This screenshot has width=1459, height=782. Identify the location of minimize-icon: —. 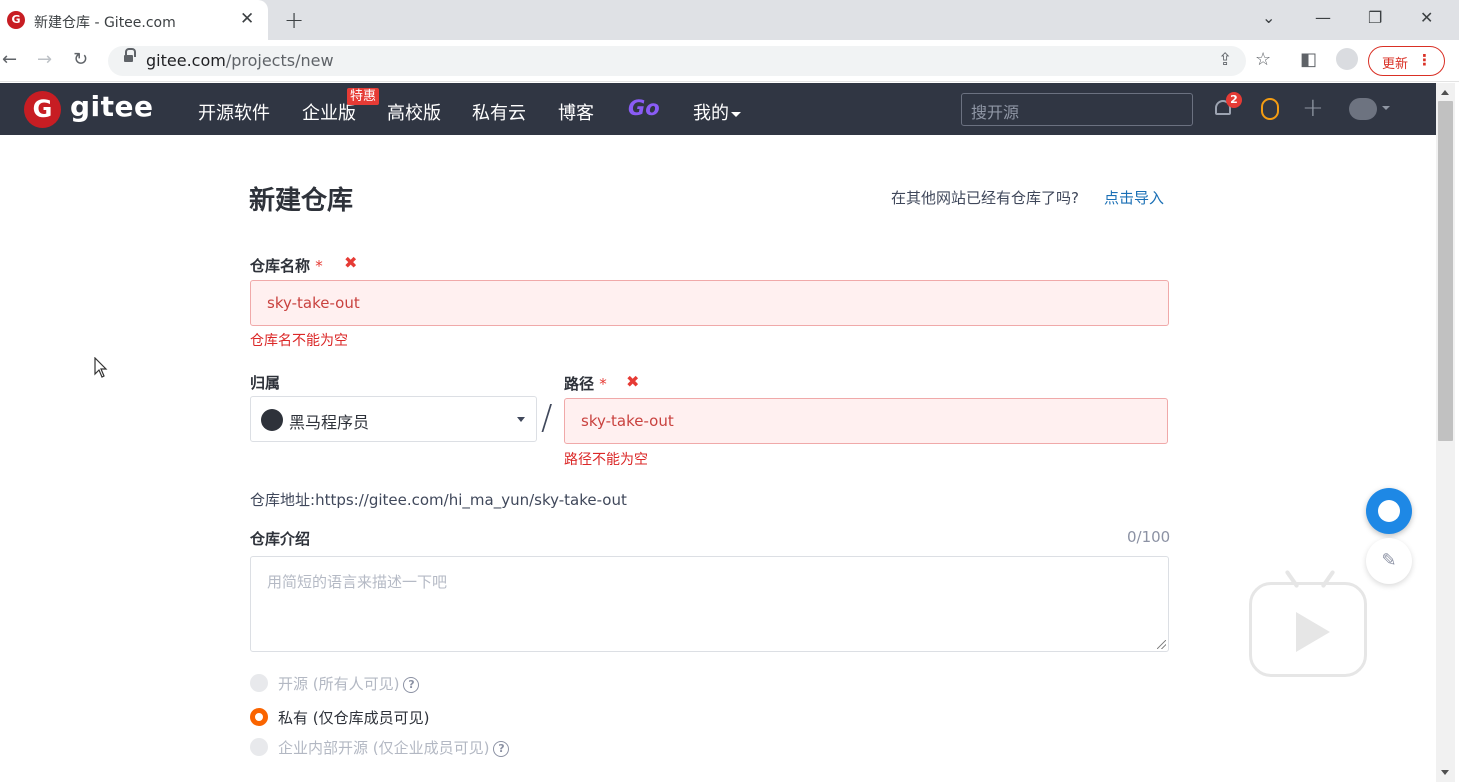
(1323, 17).